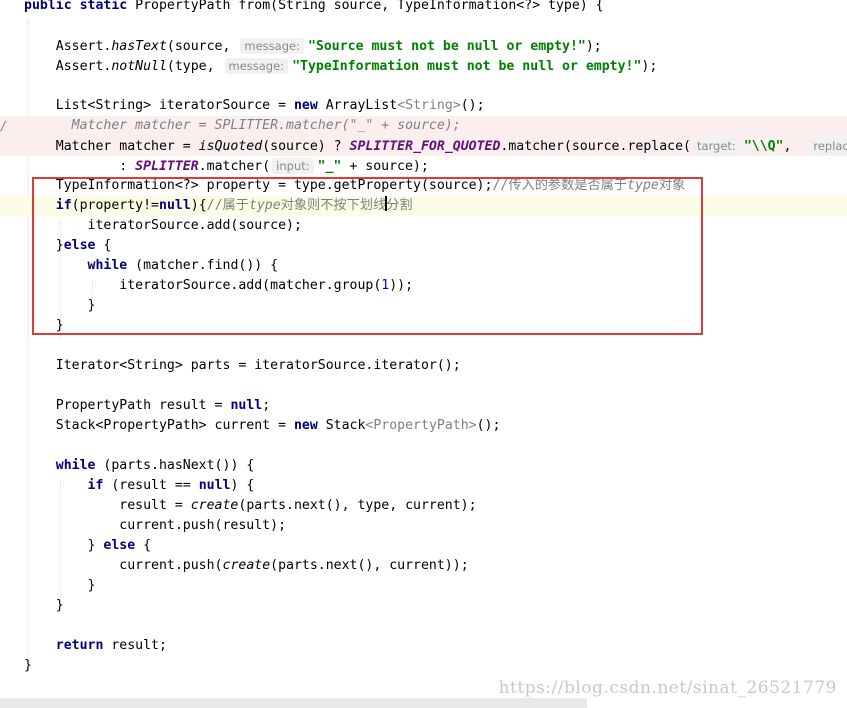 This screenshot has height=708, width=847. I want to click on code-token: ,, so click(795, 146).